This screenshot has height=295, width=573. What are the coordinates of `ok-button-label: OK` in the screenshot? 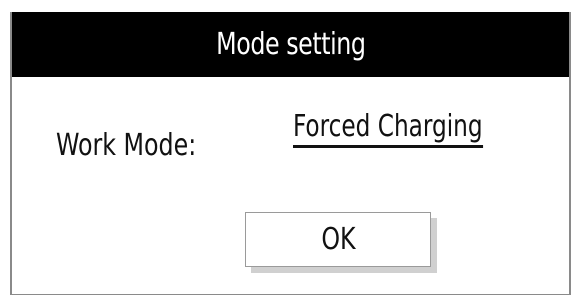 It's located at (338, 239).